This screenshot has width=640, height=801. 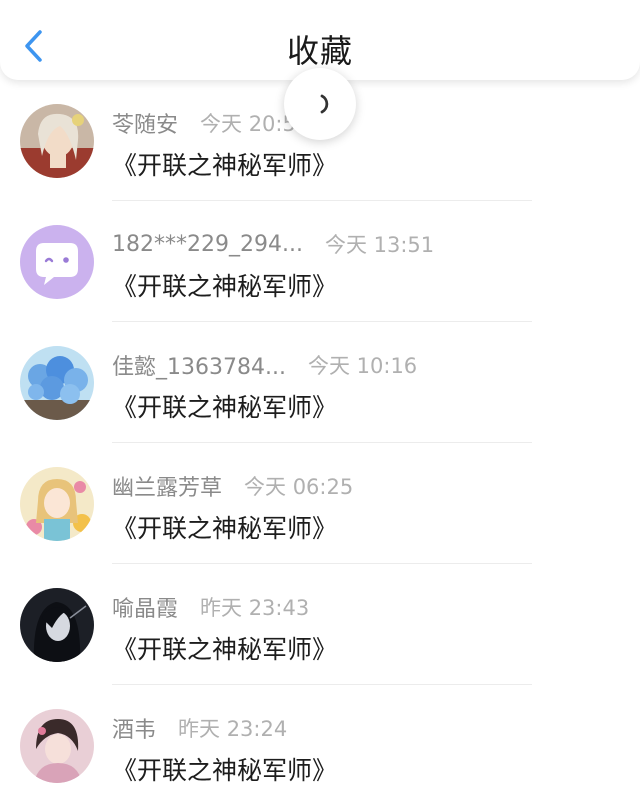 I want to click on list-item: 酒韦 昨天 23:24 《开联之神秘军师》, so click(x=320, y=743).